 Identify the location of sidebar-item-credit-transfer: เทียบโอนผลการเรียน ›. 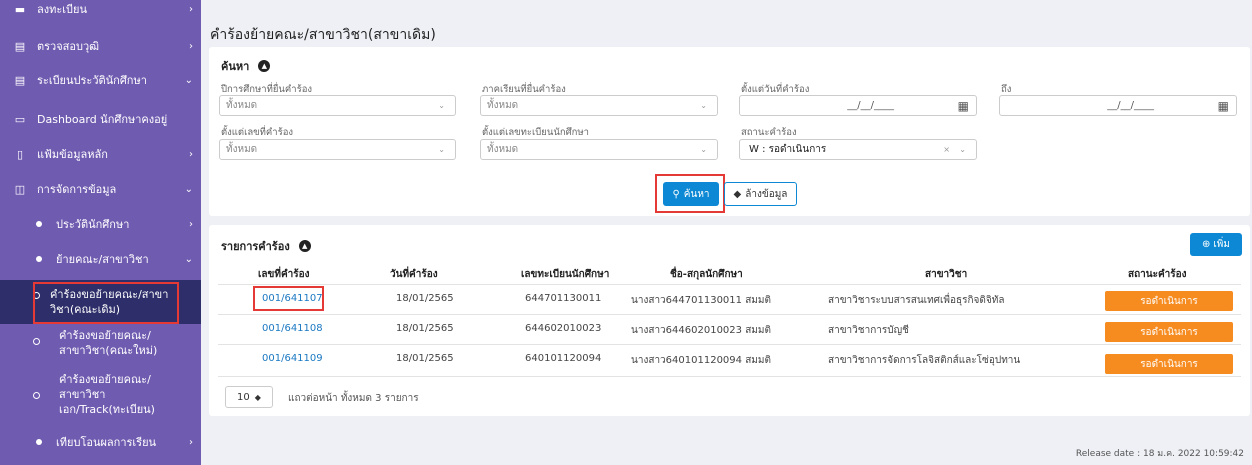
(100, 442).